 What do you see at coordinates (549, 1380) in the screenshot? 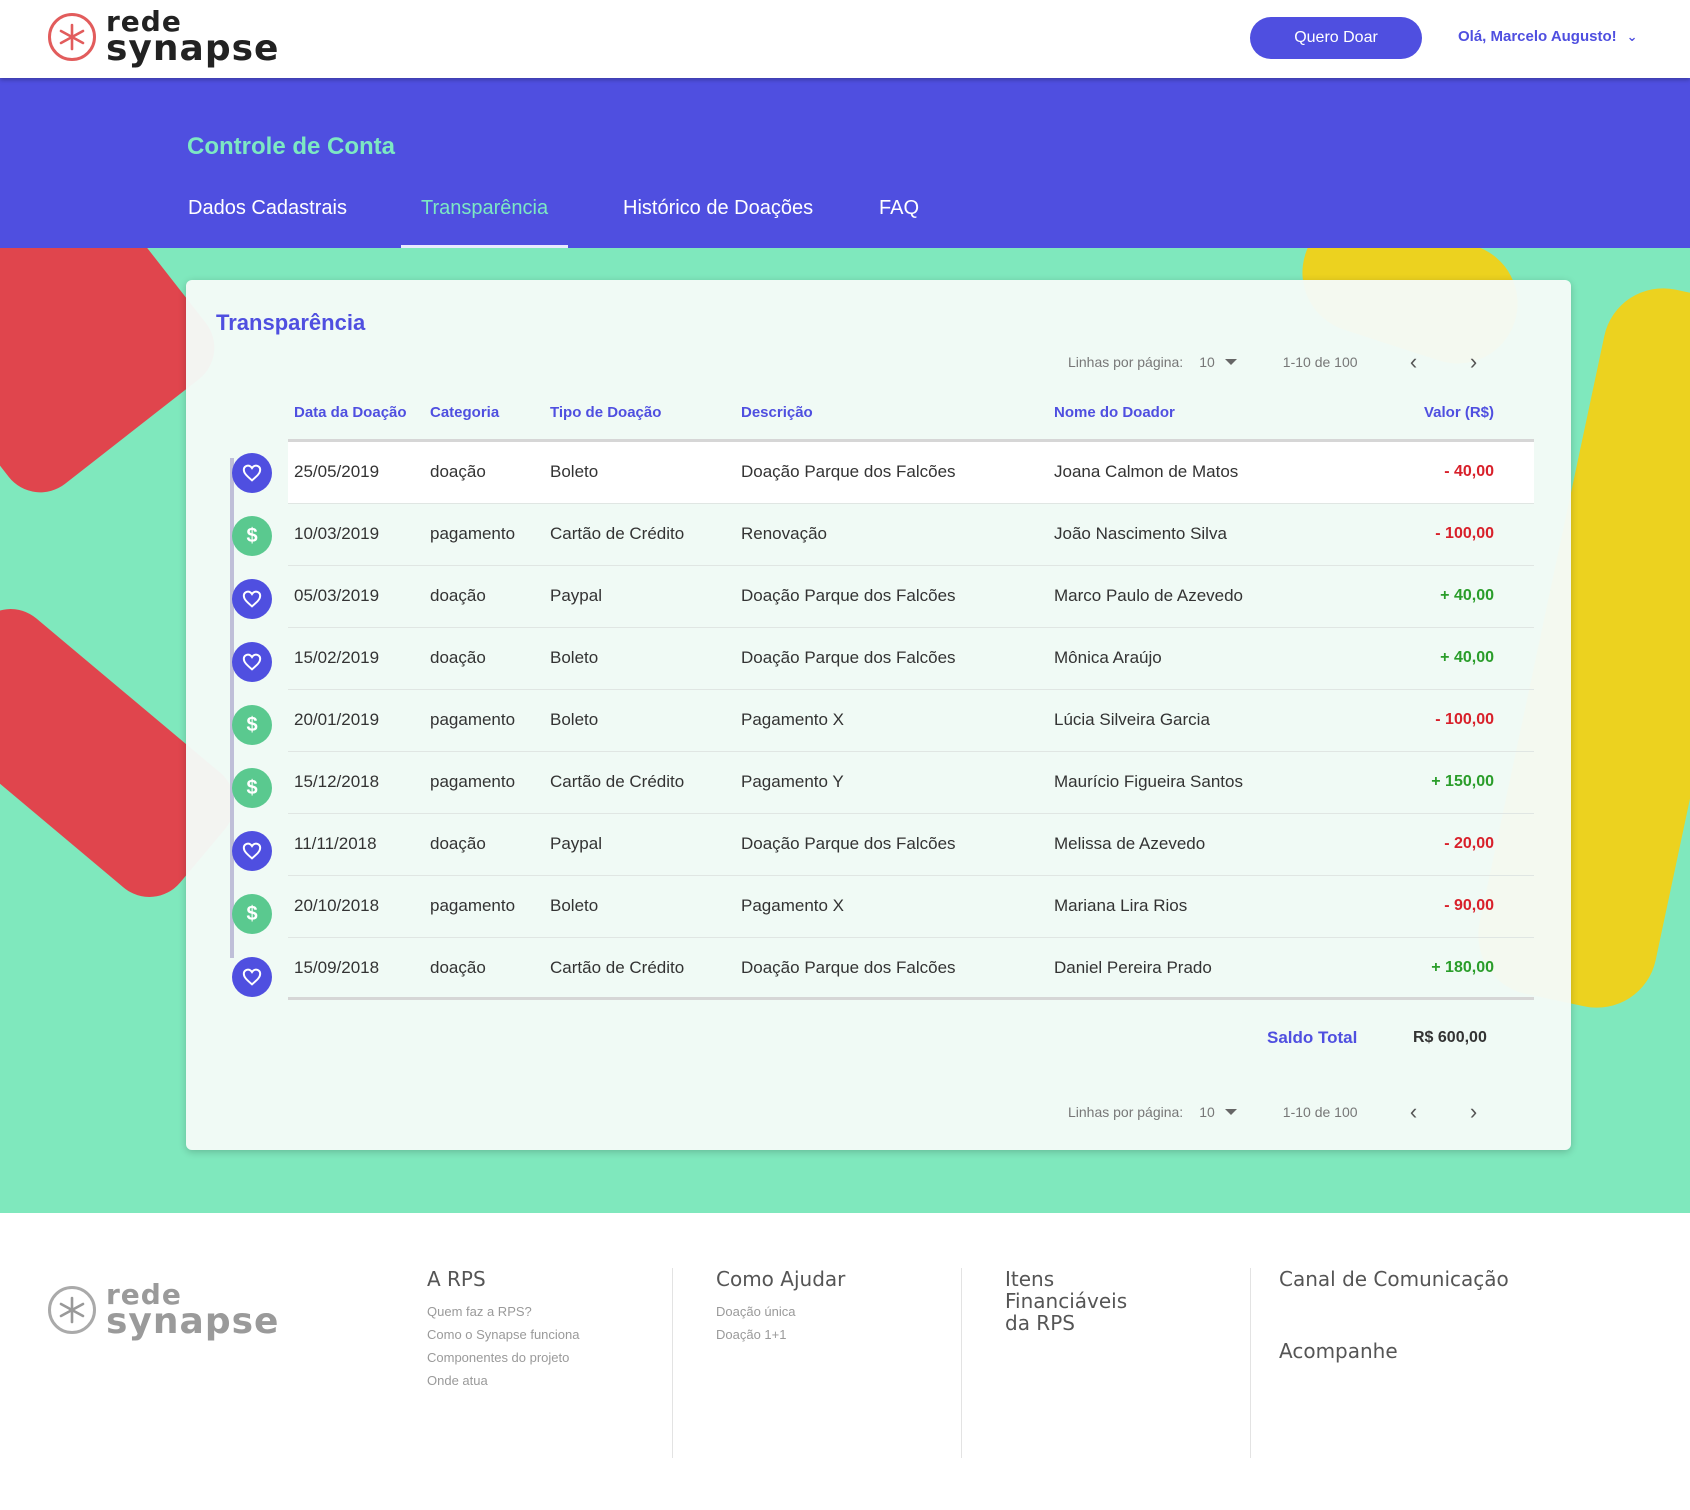
I see `footer-link: Onde atua` at bounding box center [549, 1380].